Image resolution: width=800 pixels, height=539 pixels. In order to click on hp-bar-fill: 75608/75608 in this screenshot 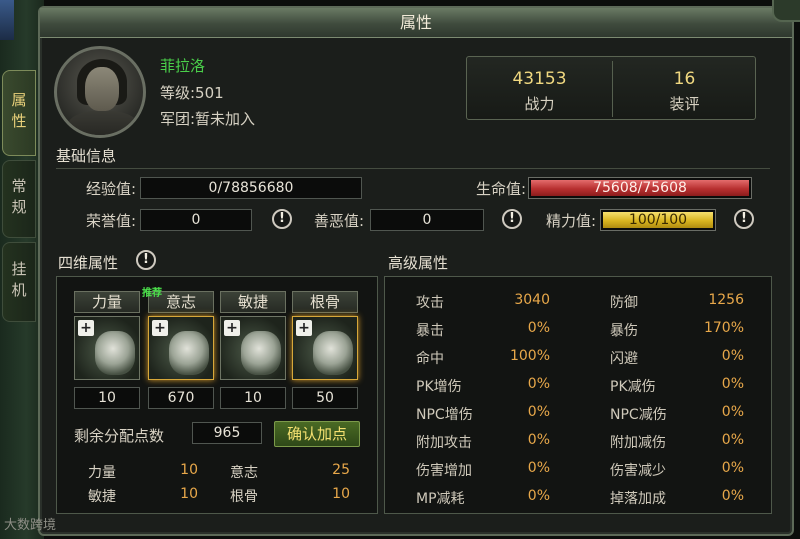, I will do `click(640, 188)`.